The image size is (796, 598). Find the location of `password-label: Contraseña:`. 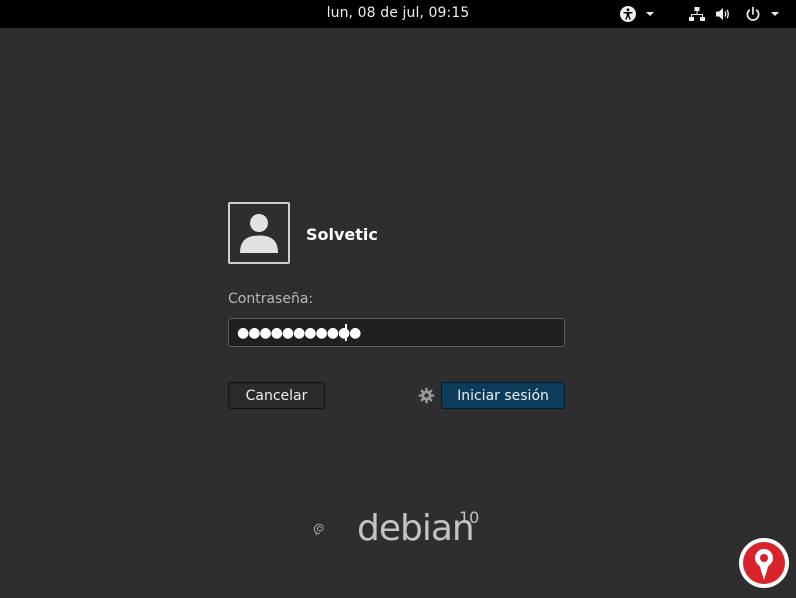

password-label: Contraseña: is located at coordinates (271, 299).